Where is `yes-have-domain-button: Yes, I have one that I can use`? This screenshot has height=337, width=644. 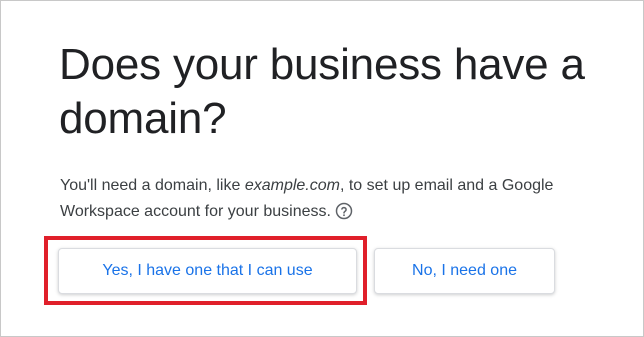 yes-have-domain-button: Yes, I have one that I can use is located at coordinates (207, 271).